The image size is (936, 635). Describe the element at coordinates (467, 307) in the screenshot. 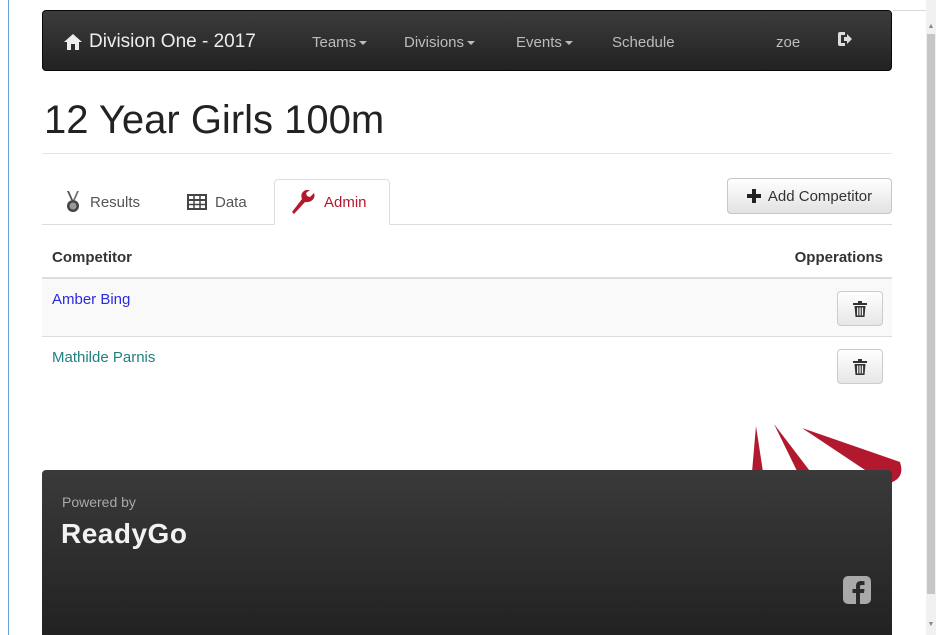

I see `table-row: Amber Bing` at that location.